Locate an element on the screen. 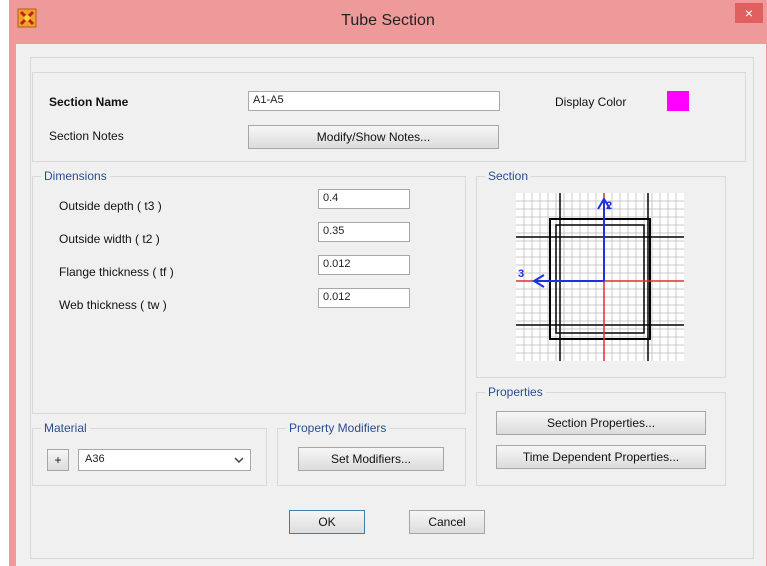 This screenshot has width=767, height=566. display-color-swatch is located at coordinates (678, 101).